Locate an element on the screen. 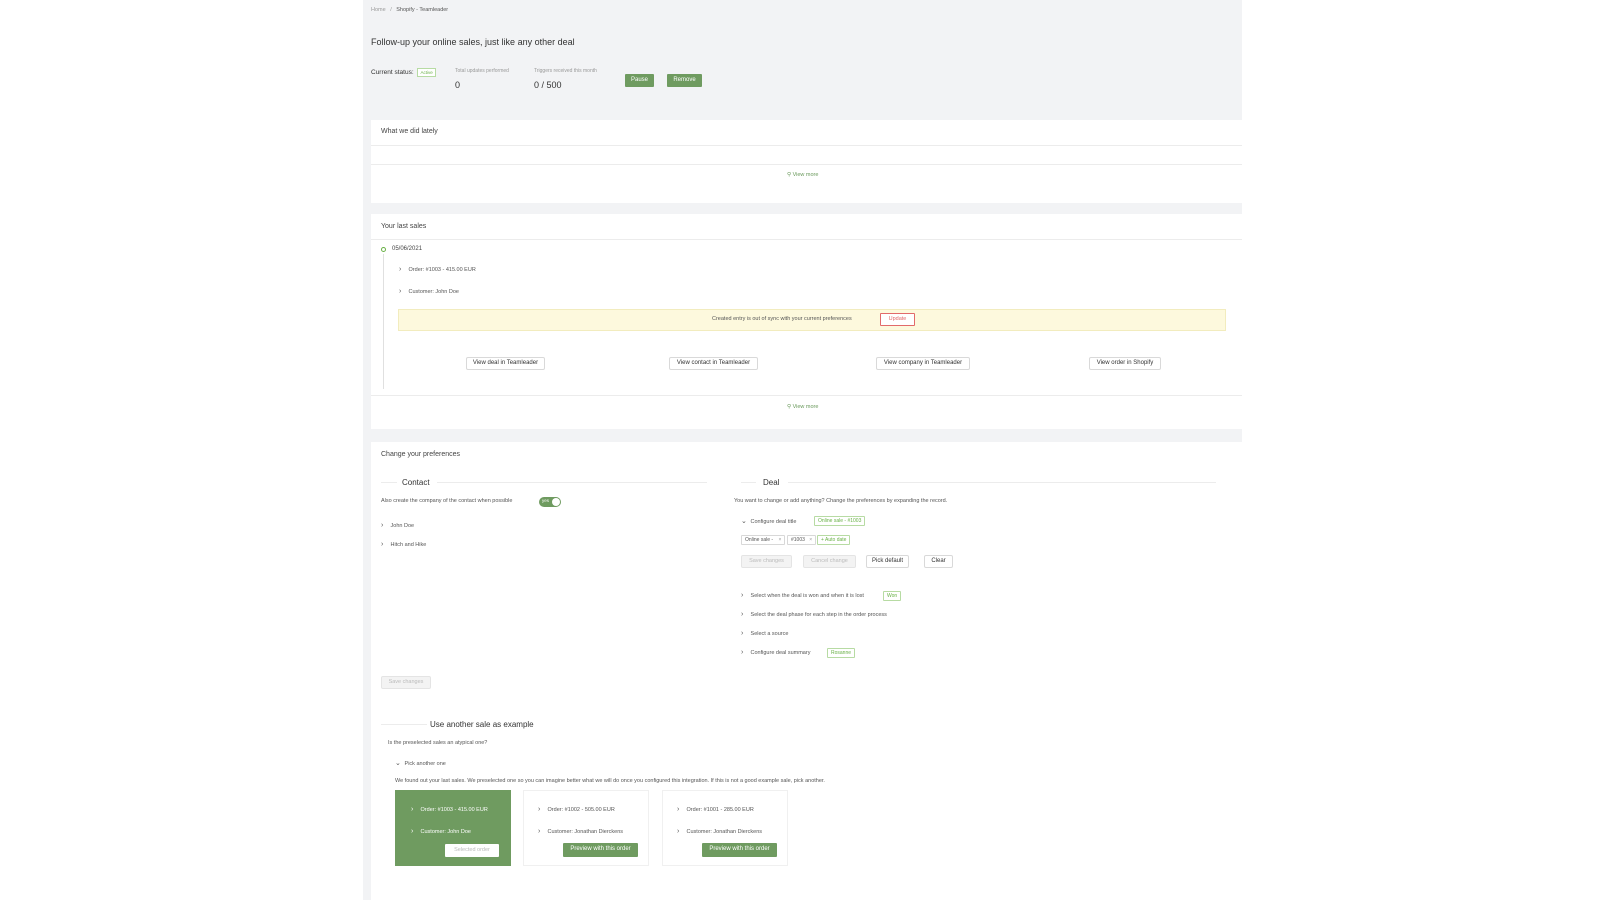 The width and height of the screenshot is (1600, 900). title-chip: Online sale - × is located at coordinates (763, 540).